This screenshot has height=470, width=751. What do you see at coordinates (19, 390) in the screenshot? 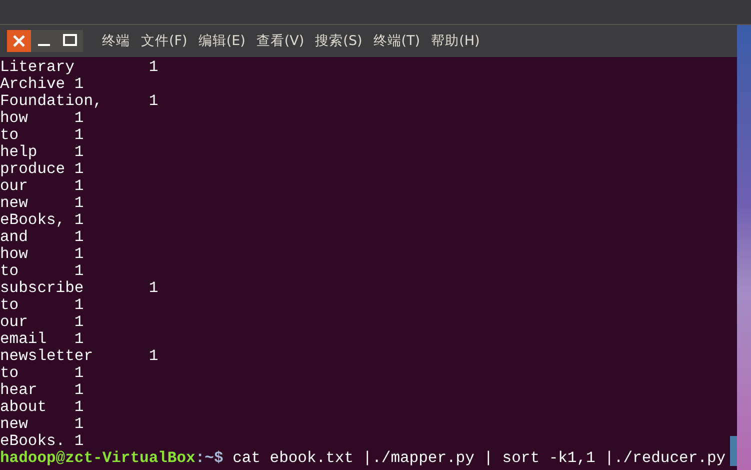
I see `output-word: hear` at bounding box center [19, 390].